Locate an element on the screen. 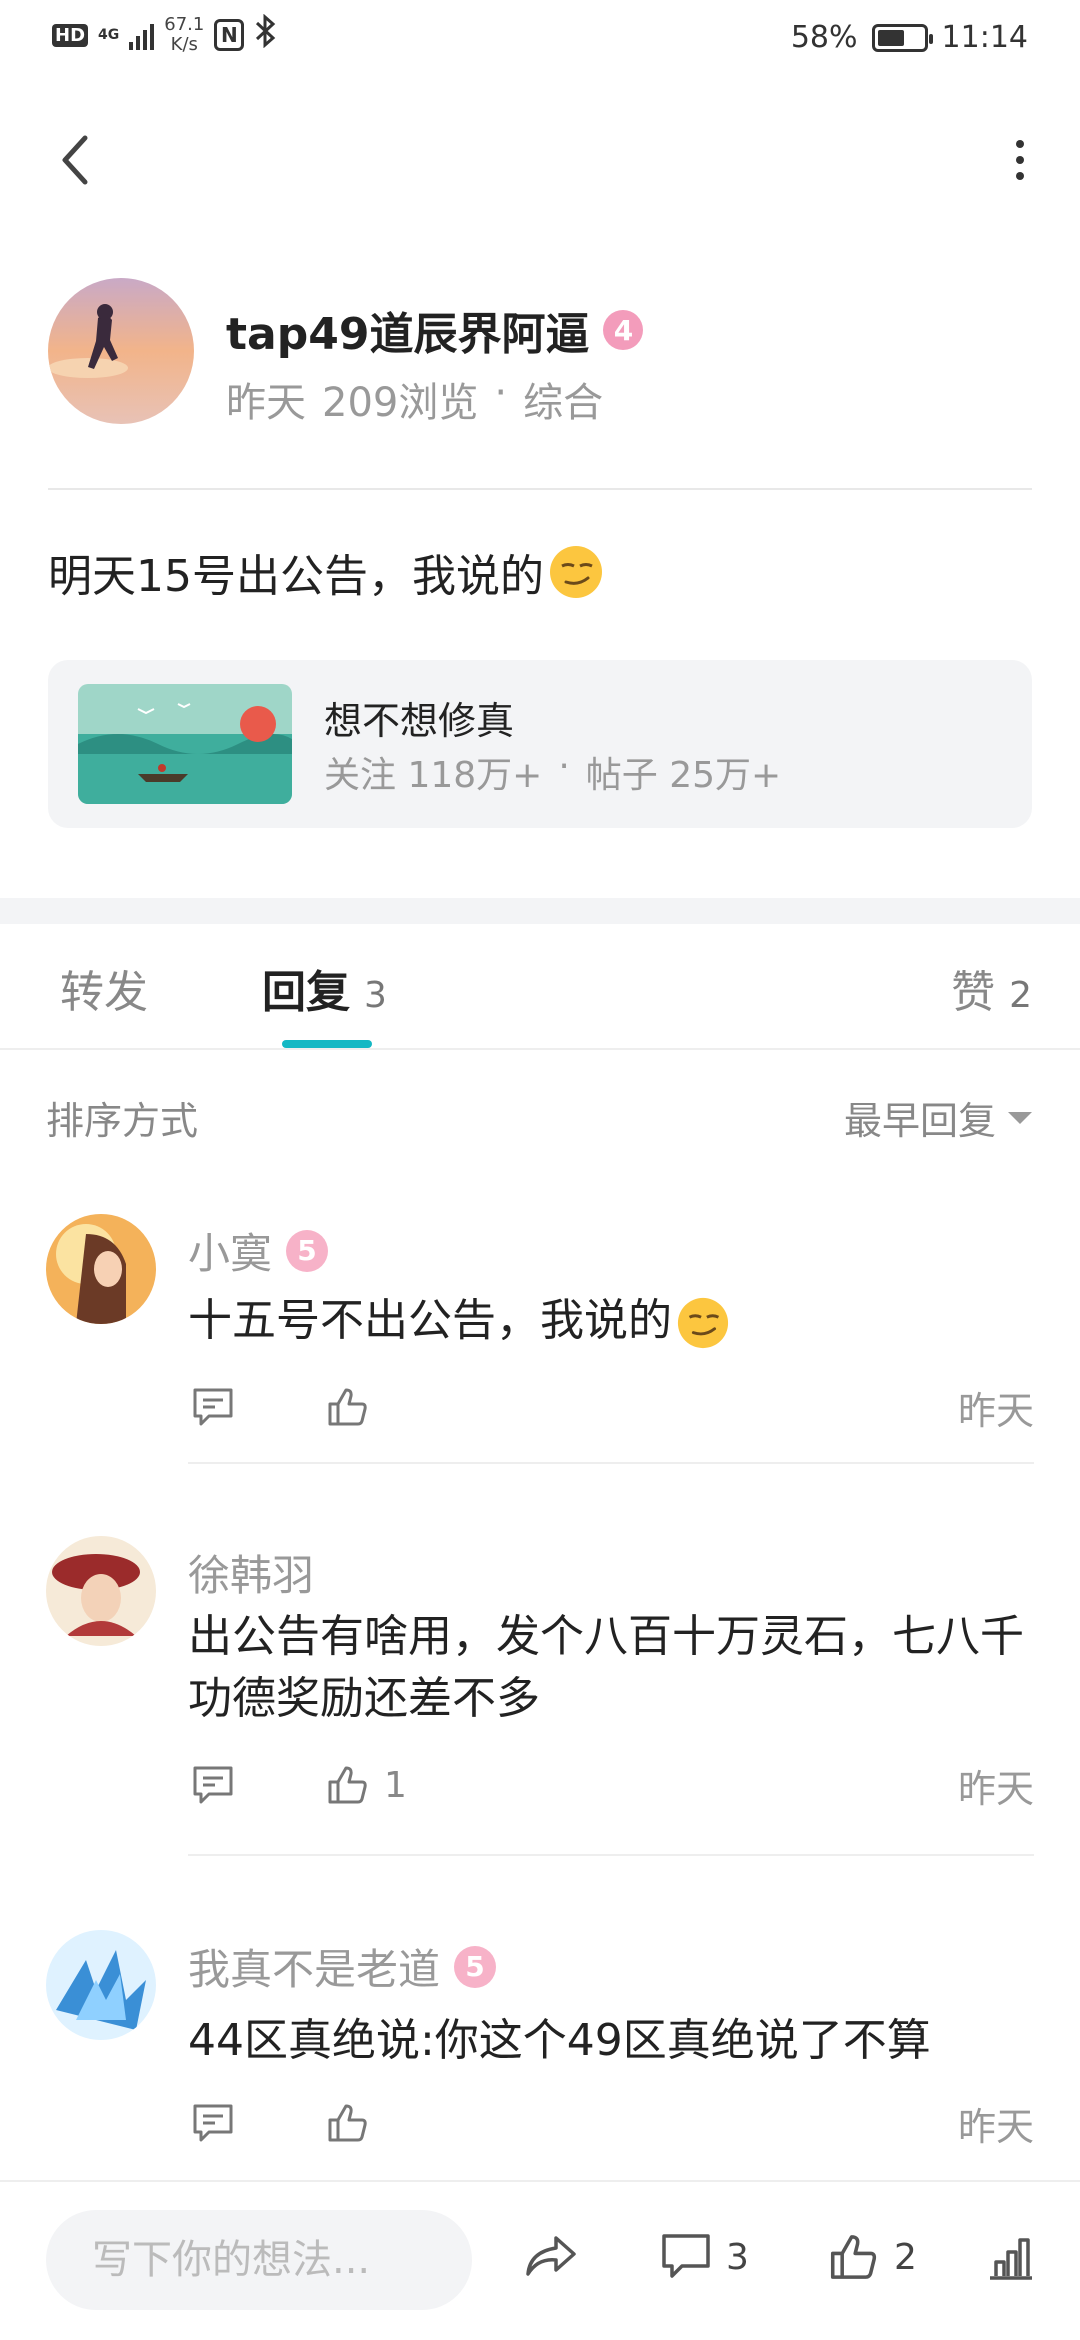 The width and height of the screenshot is (1080, 2340). status-right: 58% 11:14 is located at coordinates (909, 37).